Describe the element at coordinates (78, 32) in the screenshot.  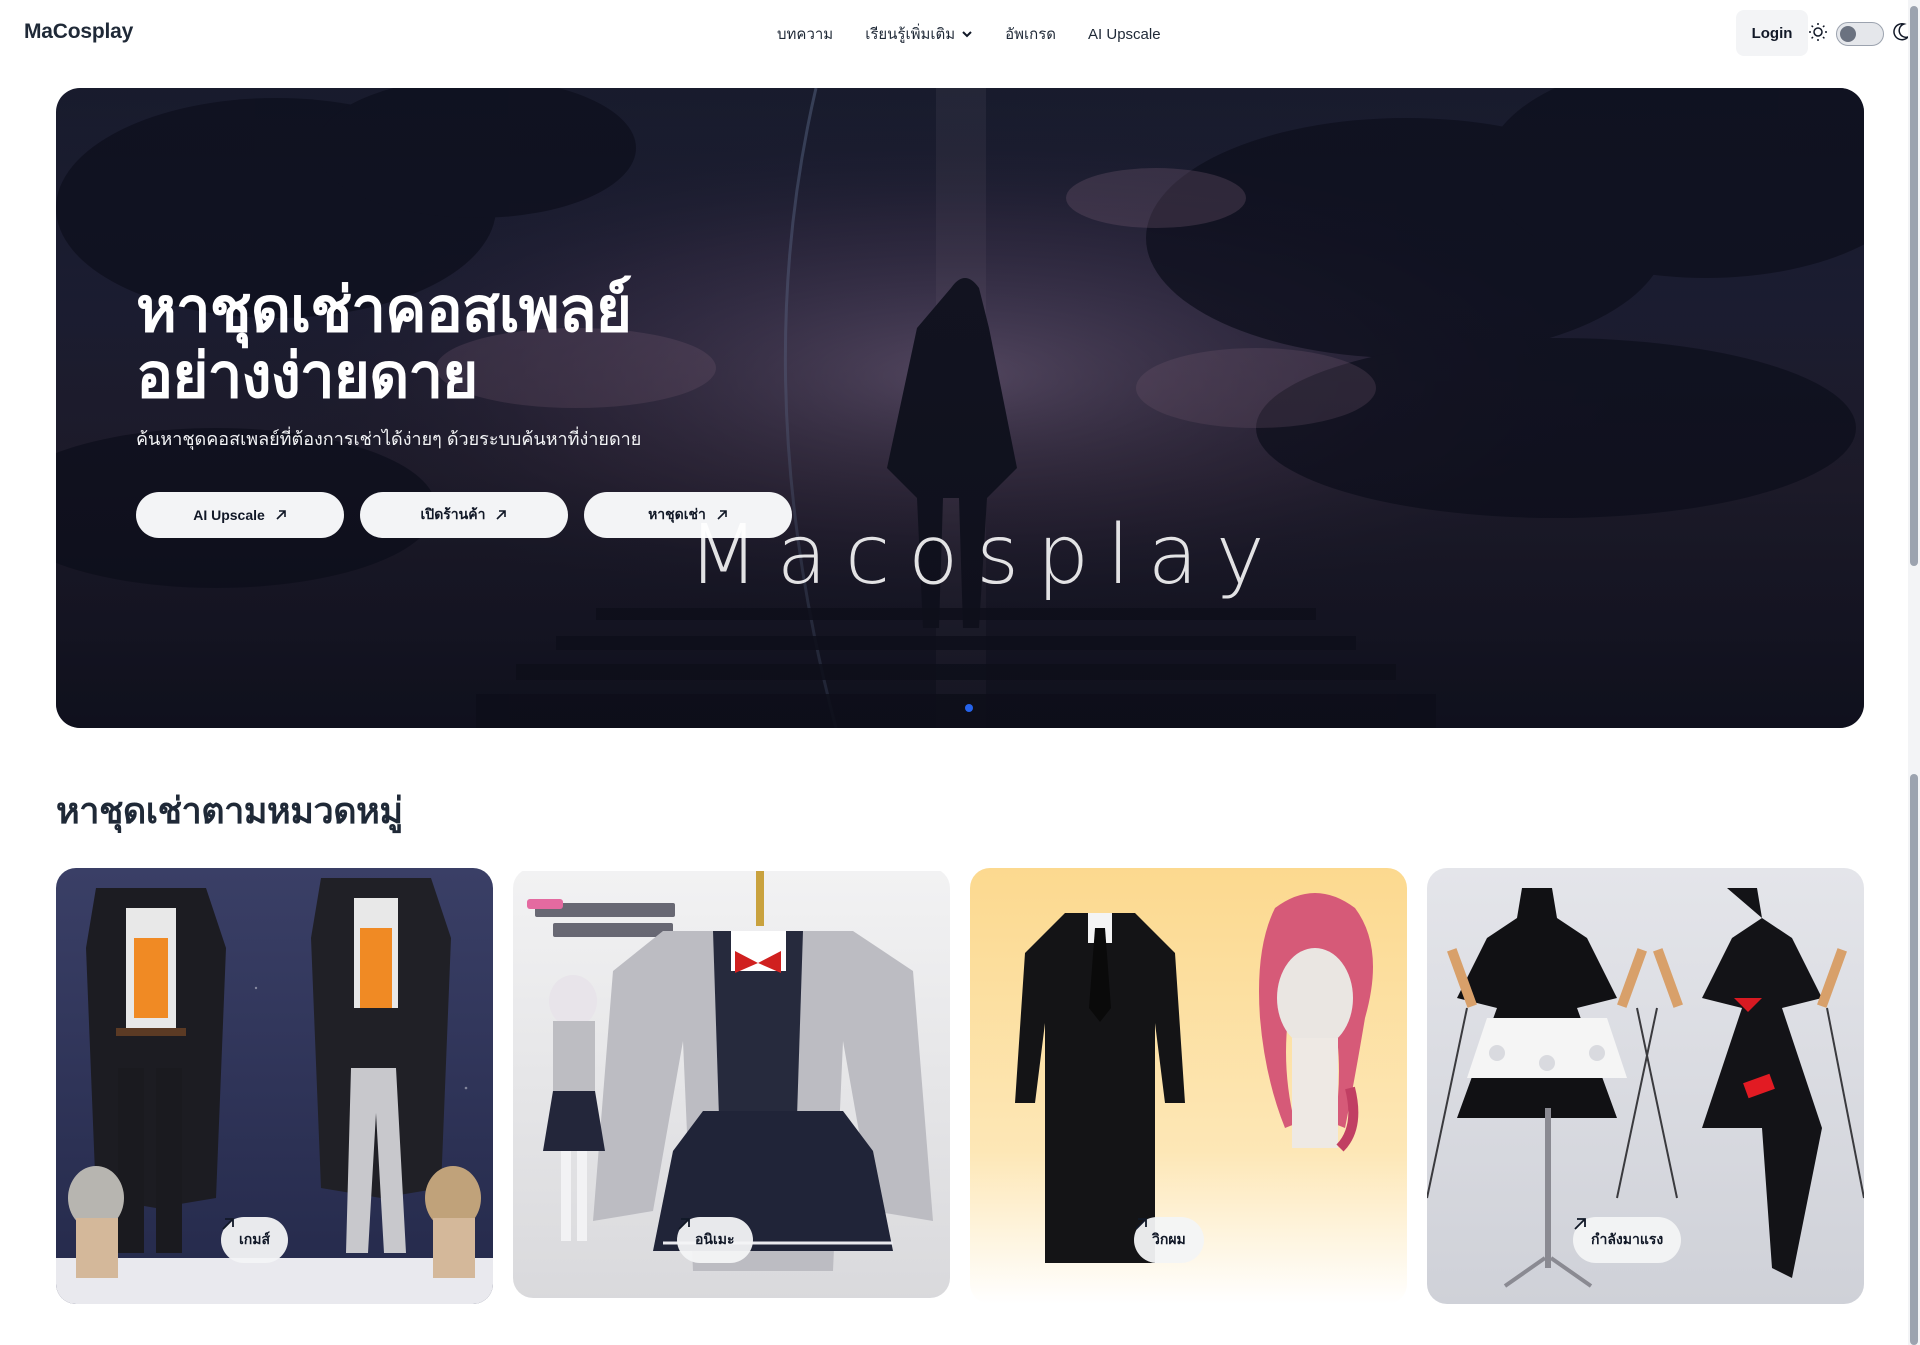
I see `brand-logo: MaCosplay` at that location.